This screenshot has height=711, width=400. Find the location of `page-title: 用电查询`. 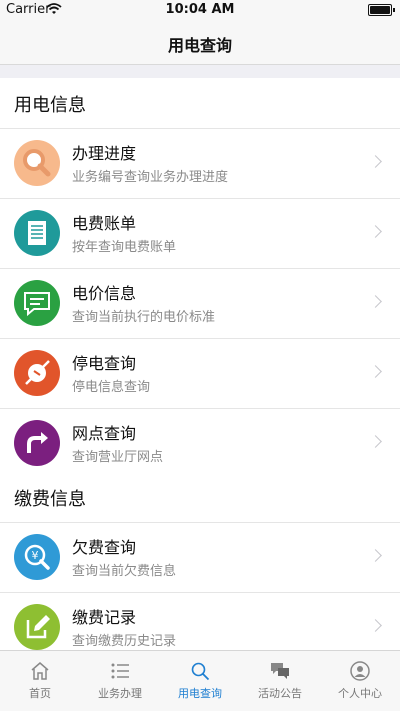

page-title: 用电查询 is located at coordinates (199, 45).